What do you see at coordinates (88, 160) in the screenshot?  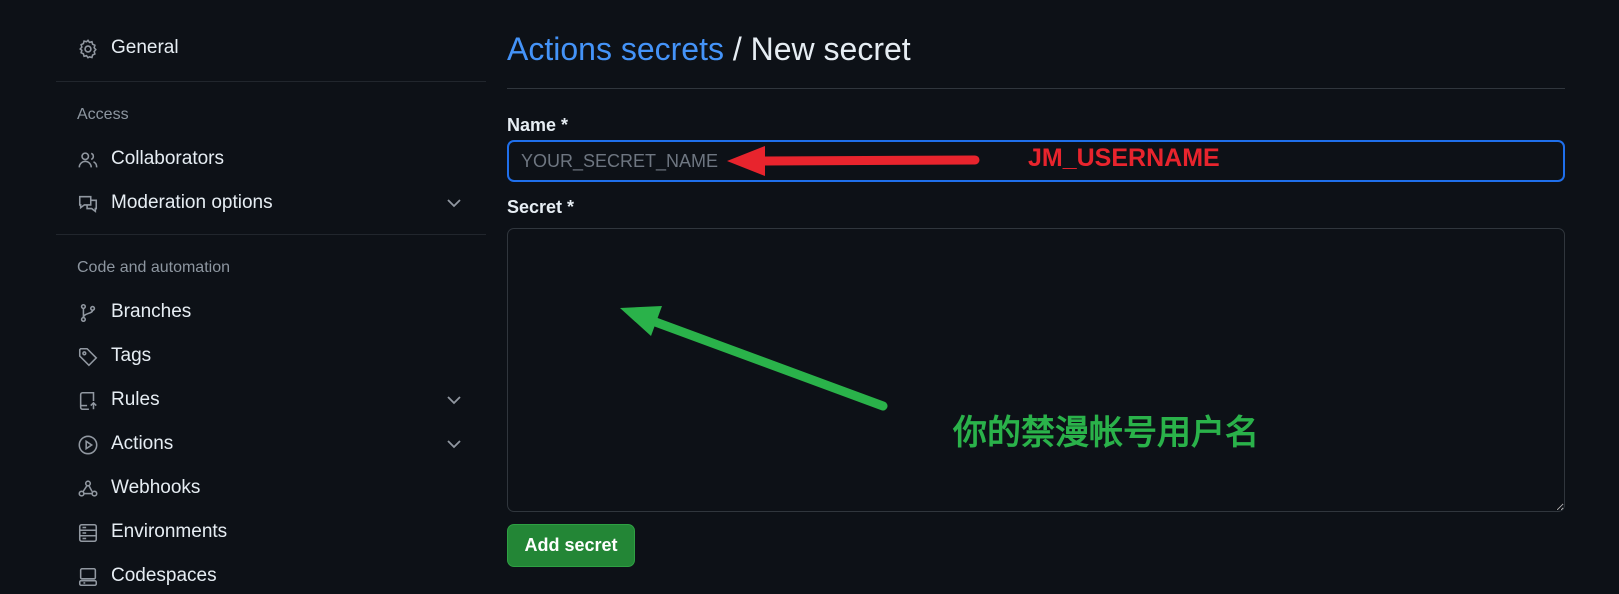 I see `people-icon` at bounding box center [88, 160].